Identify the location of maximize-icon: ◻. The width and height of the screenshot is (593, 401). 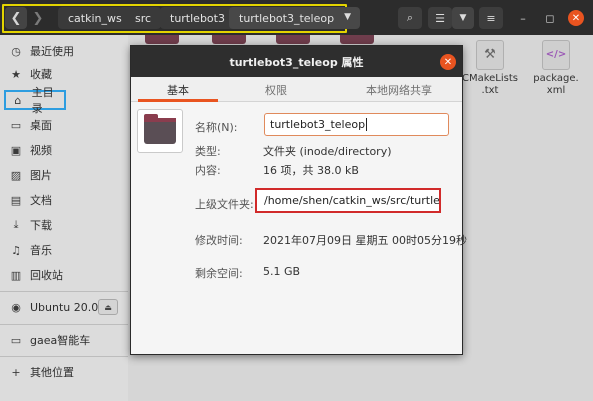
(550, 18).